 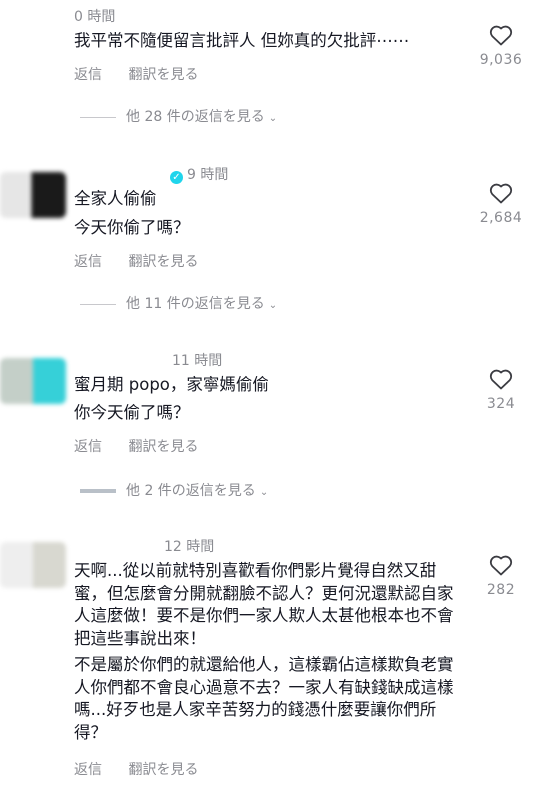 What do you see at coordinates (132, 227) in the screenshot?
I see `comment-line: 今天你偷了嗎？` at bounding box center [132, 227].